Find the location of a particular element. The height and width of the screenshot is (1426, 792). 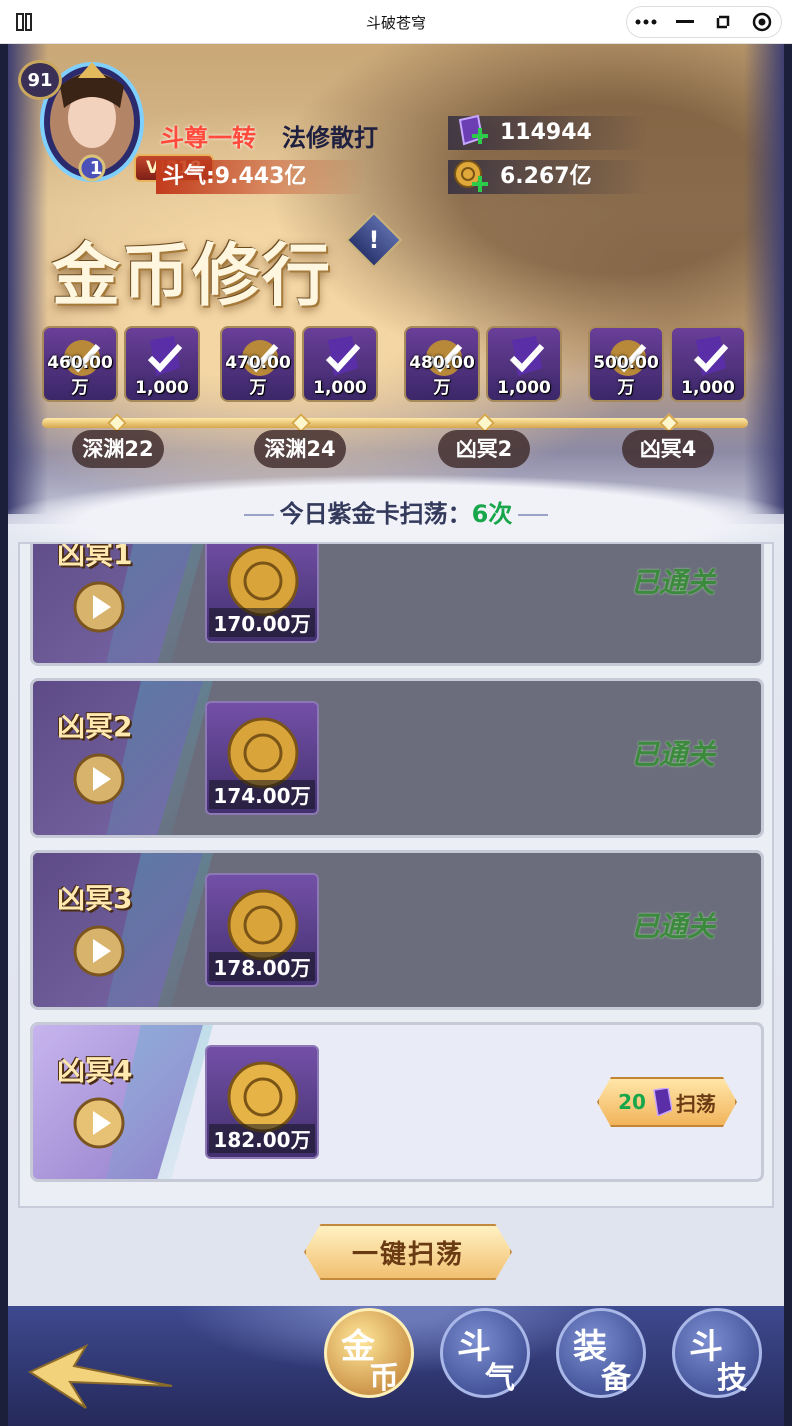

more-icon is located at coordinates (646, 22).